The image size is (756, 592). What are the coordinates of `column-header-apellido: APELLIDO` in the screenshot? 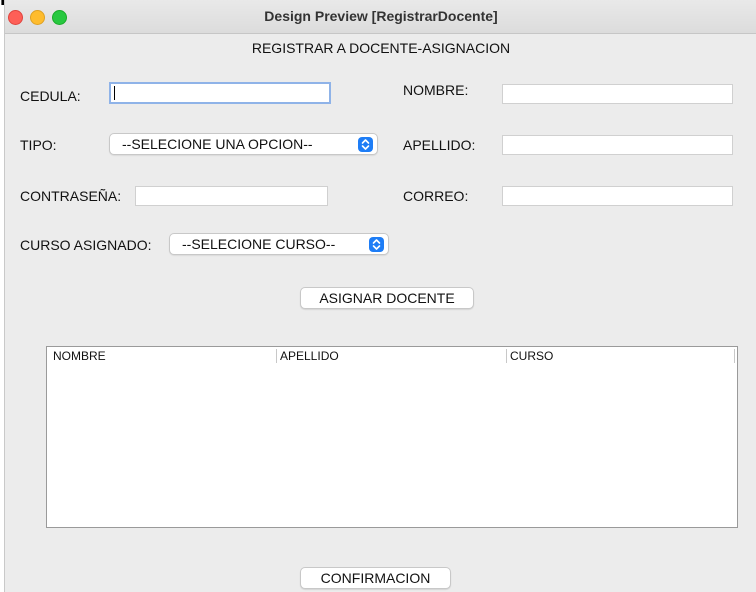 It's located at (309, 356).